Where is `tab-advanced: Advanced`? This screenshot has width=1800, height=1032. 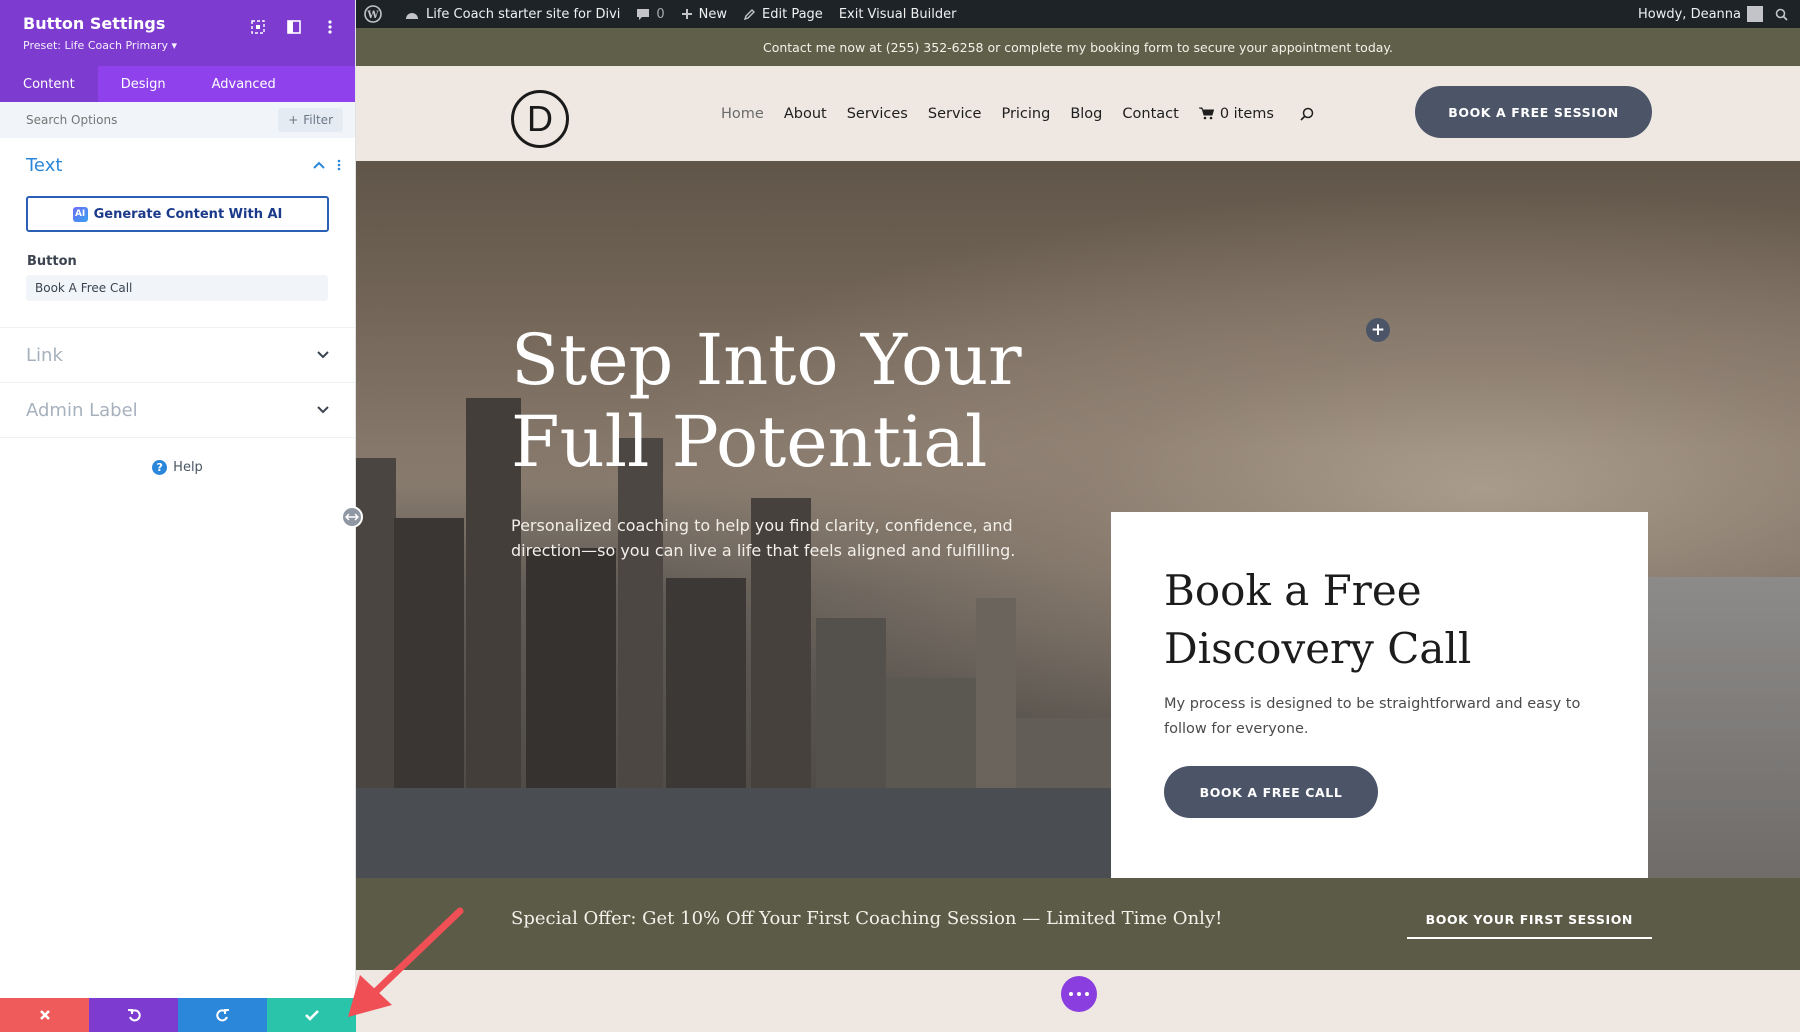 tab-advanced: Advanced is located at coordinates (244, 84).